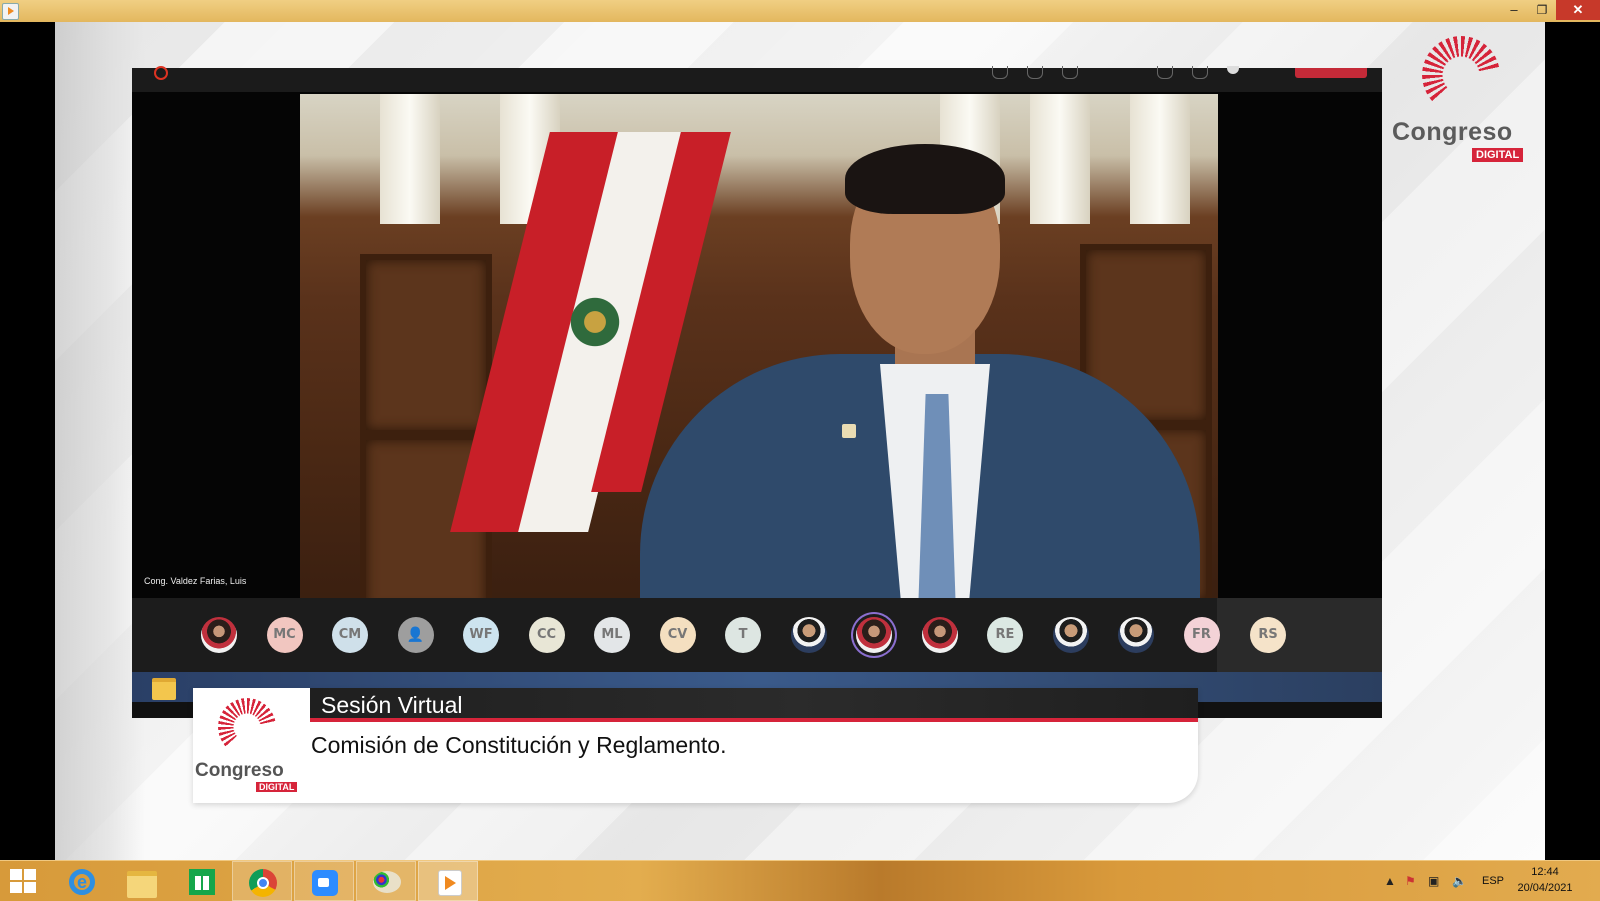 The height and width of the screenshot is (901, 1600). I want to click on participant-avatar: CC, so click(546, 635).